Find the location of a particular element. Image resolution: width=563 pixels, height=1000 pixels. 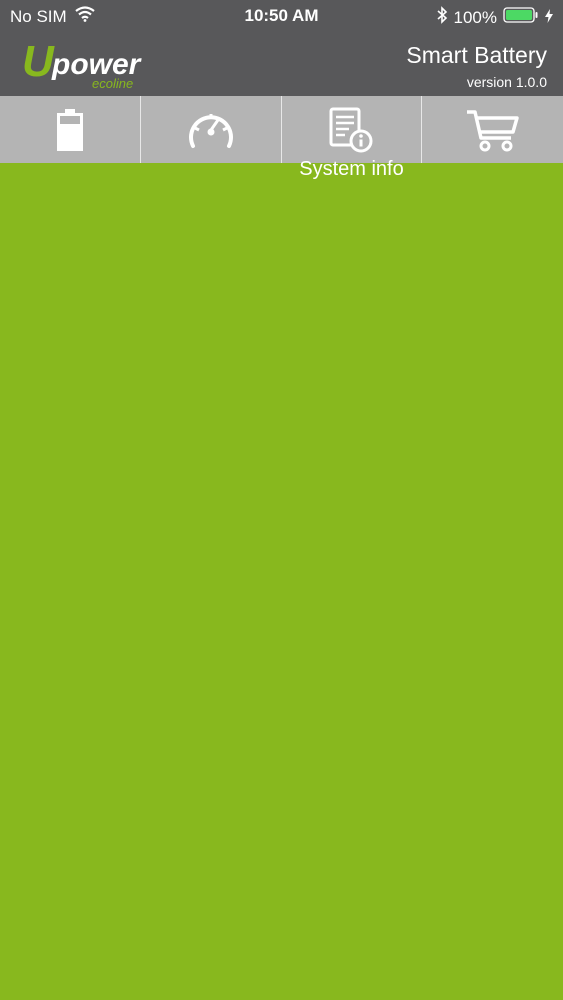

system-info-icon is located at coordinates (351, 130).